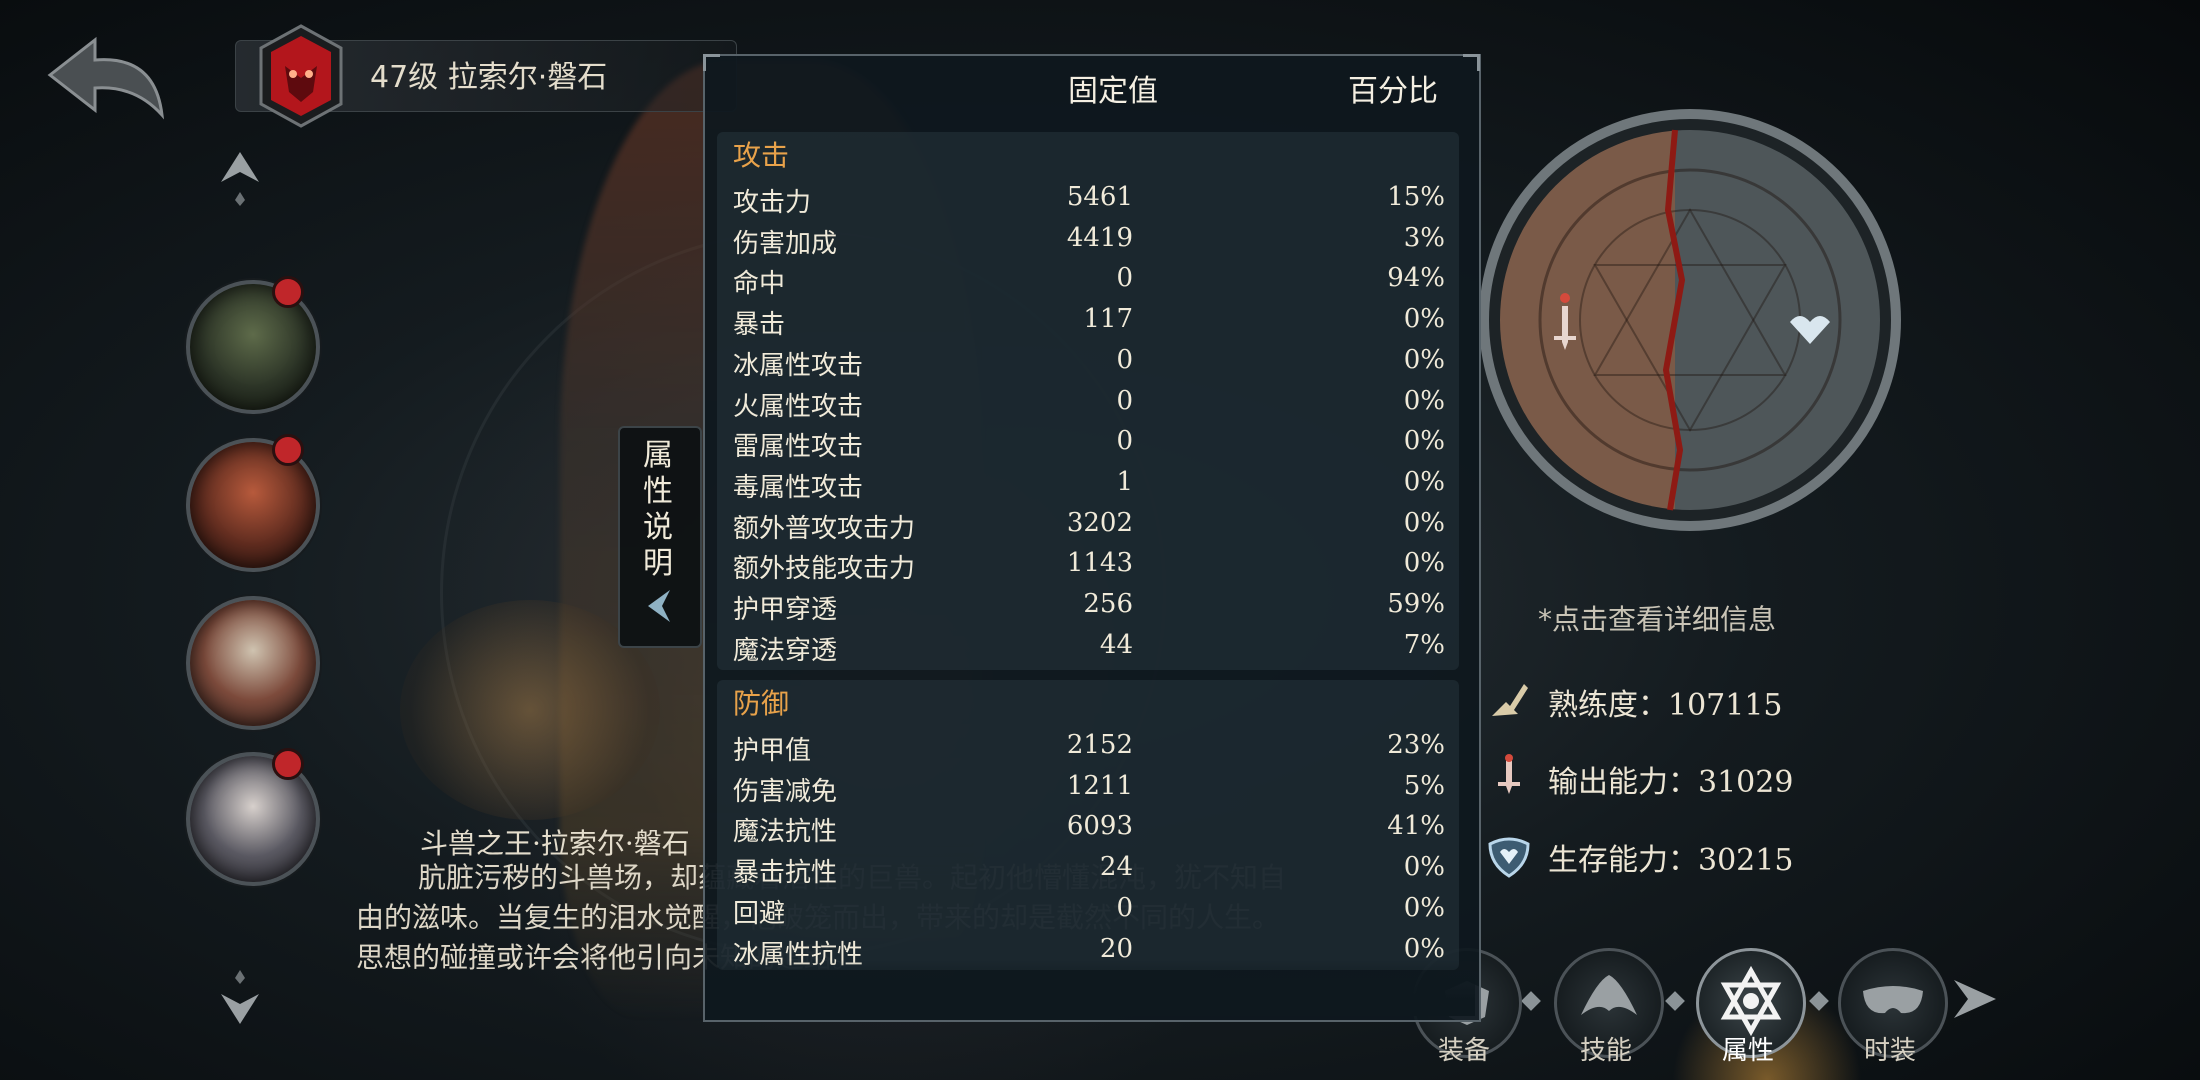 The width and height of the screenshot is (2200, 1080). What do you see at coordinates (1099, 785) in the screenshot?
I see `stat-fixed-value: 1211` at bounding box center [1099, 785].